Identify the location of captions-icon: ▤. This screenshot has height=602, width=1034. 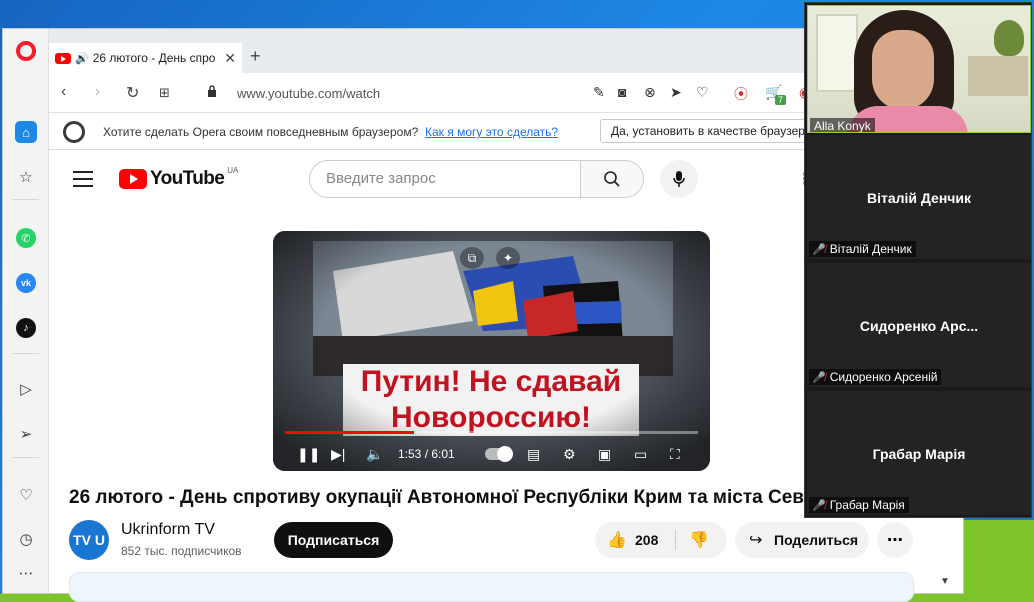
(533, 454).